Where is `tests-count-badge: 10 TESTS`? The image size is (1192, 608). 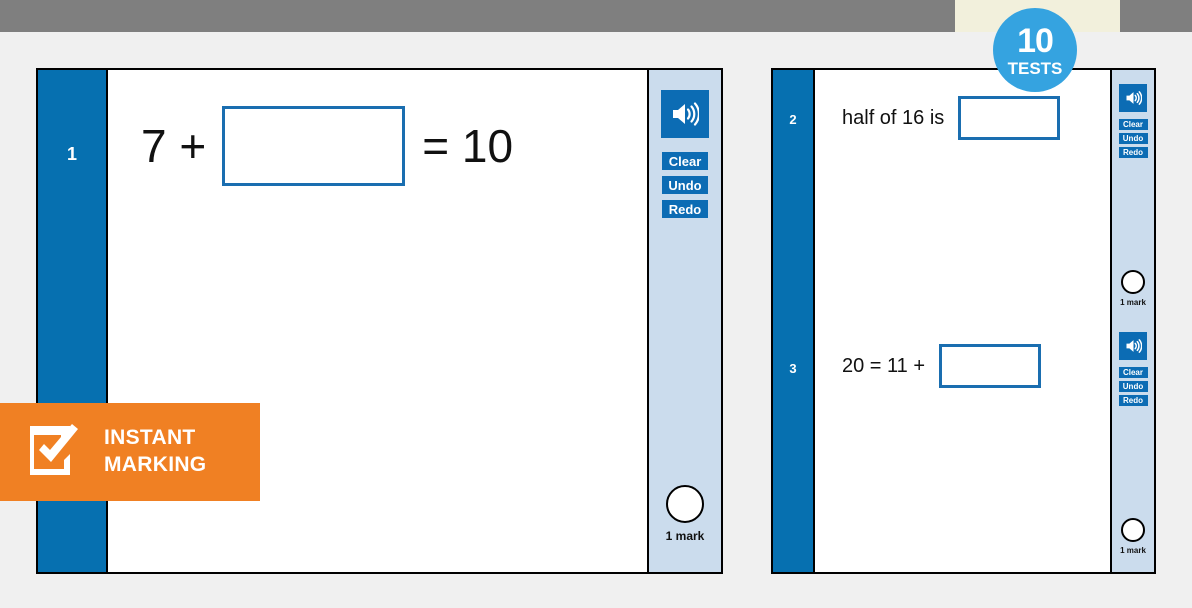
tests-count-badge: 10 TESTS is located at coordinates (1035, 50).